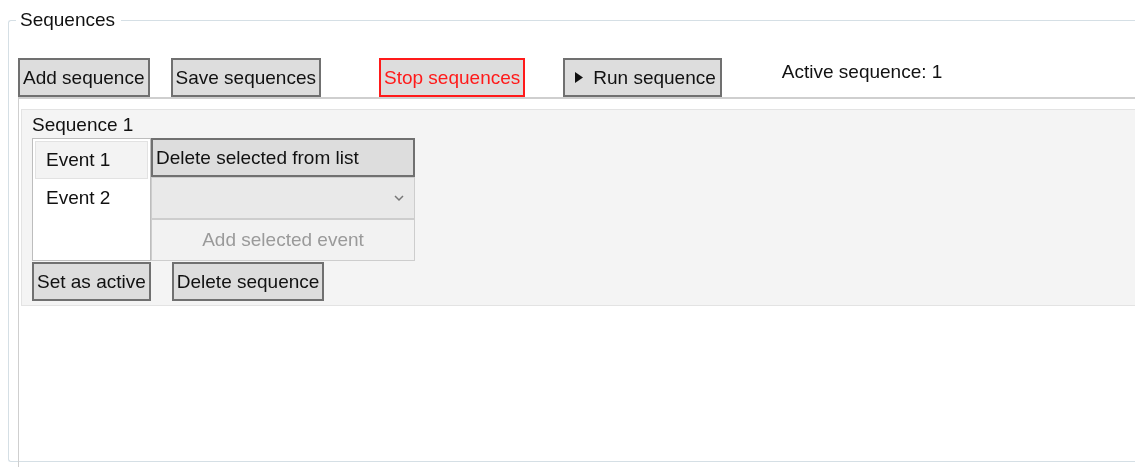 This screenshot has width=1135, height=468. I want to click on active-sequence-label: Active sequence: 1, so click(862, 72).